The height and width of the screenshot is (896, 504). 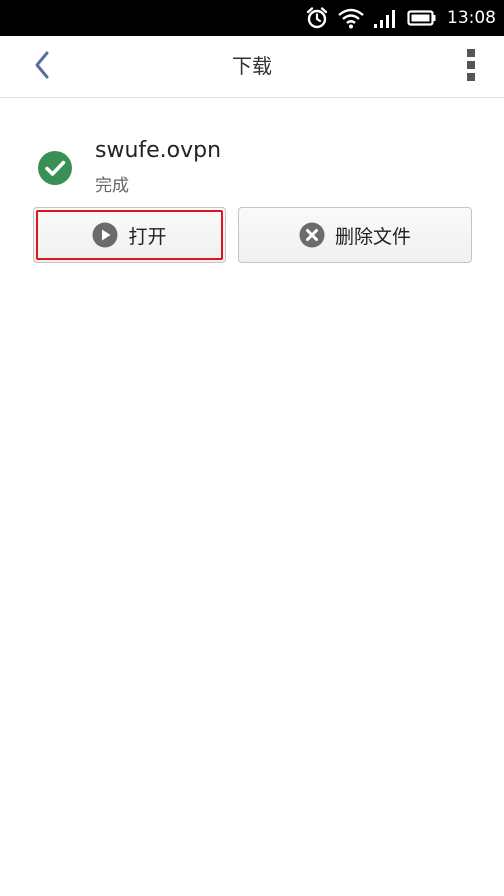 I want to click on file-name: swufe.ovpn, so click(x=158, y=150).